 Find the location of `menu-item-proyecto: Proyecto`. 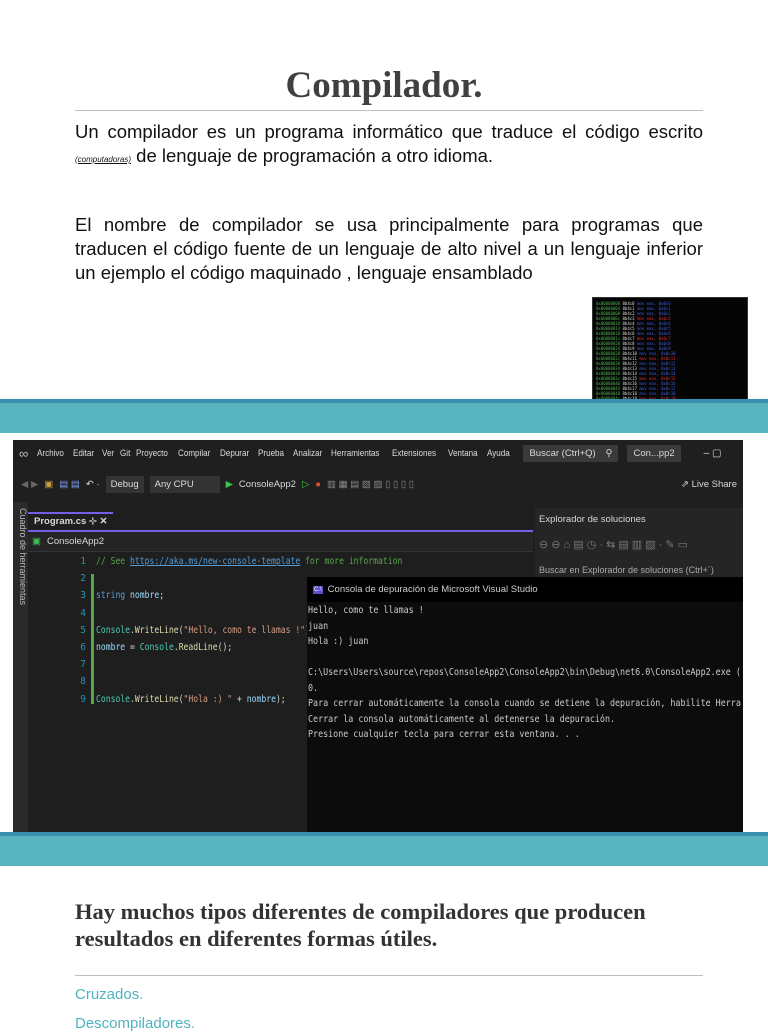

menu-item-proyecto: Proyecto is located at coordinates (152, 453).